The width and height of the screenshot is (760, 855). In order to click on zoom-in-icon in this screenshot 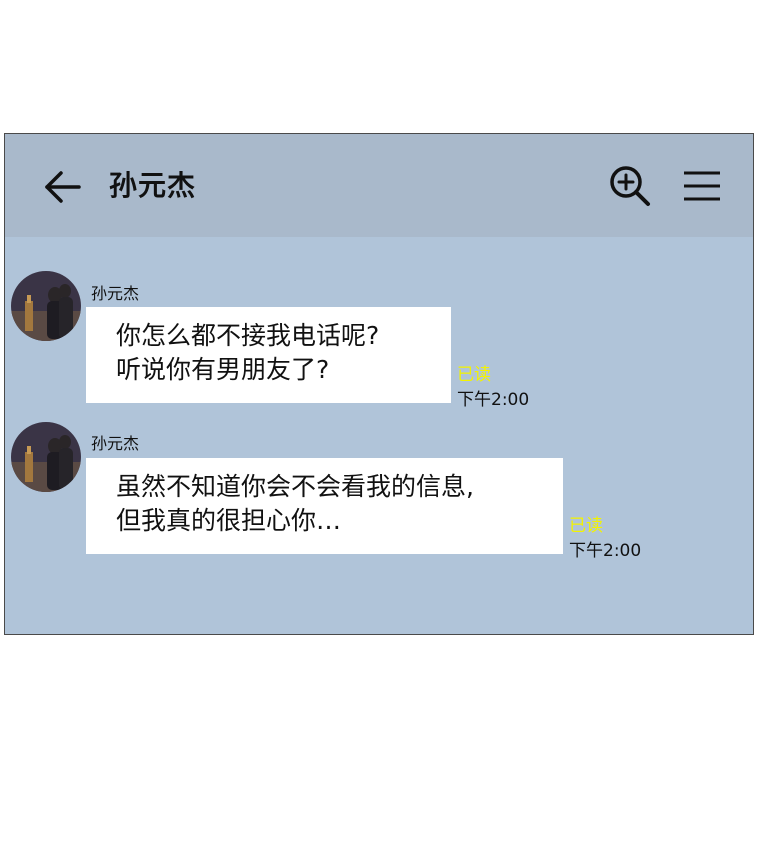, I will do `click(630, 186)`.